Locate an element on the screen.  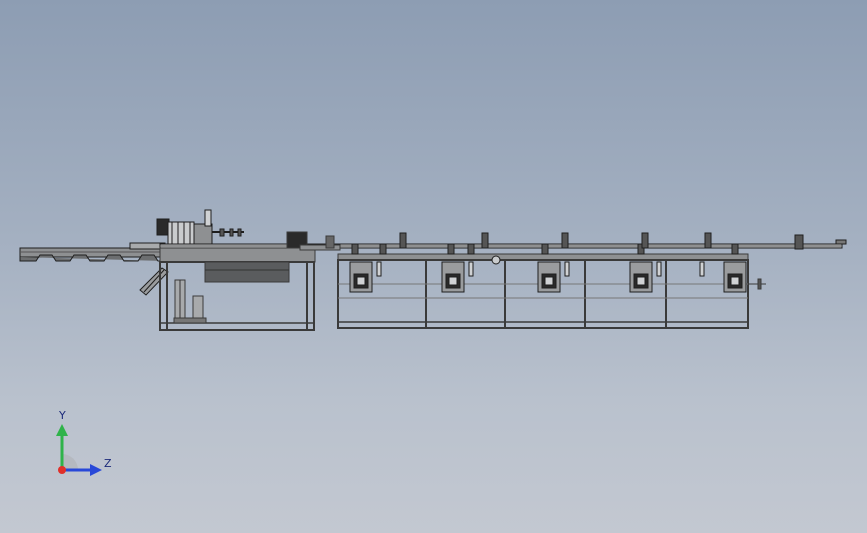
orientation-triad: Y Z is located at coordinates (85, 445).